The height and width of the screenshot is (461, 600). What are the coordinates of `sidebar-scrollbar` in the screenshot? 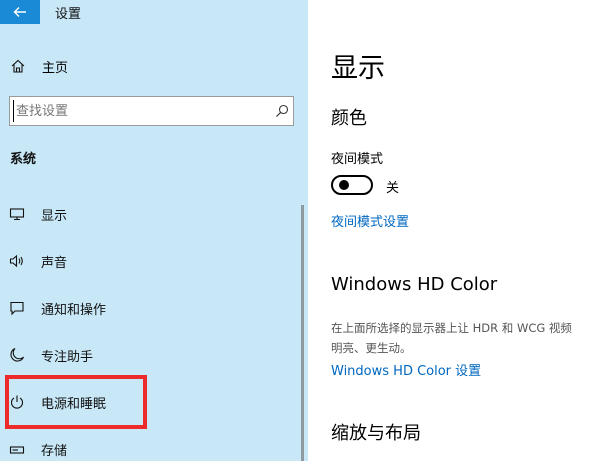 It's located at (302, 333).